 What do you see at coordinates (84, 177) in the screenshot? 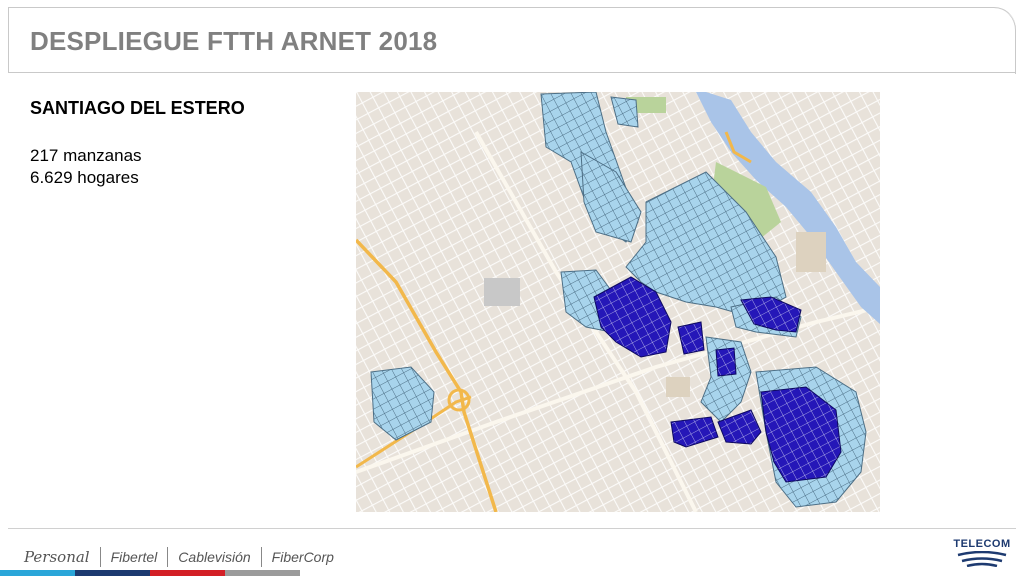
I see `homes-count: 6.629 hogares` at bounding box center [84, 177].